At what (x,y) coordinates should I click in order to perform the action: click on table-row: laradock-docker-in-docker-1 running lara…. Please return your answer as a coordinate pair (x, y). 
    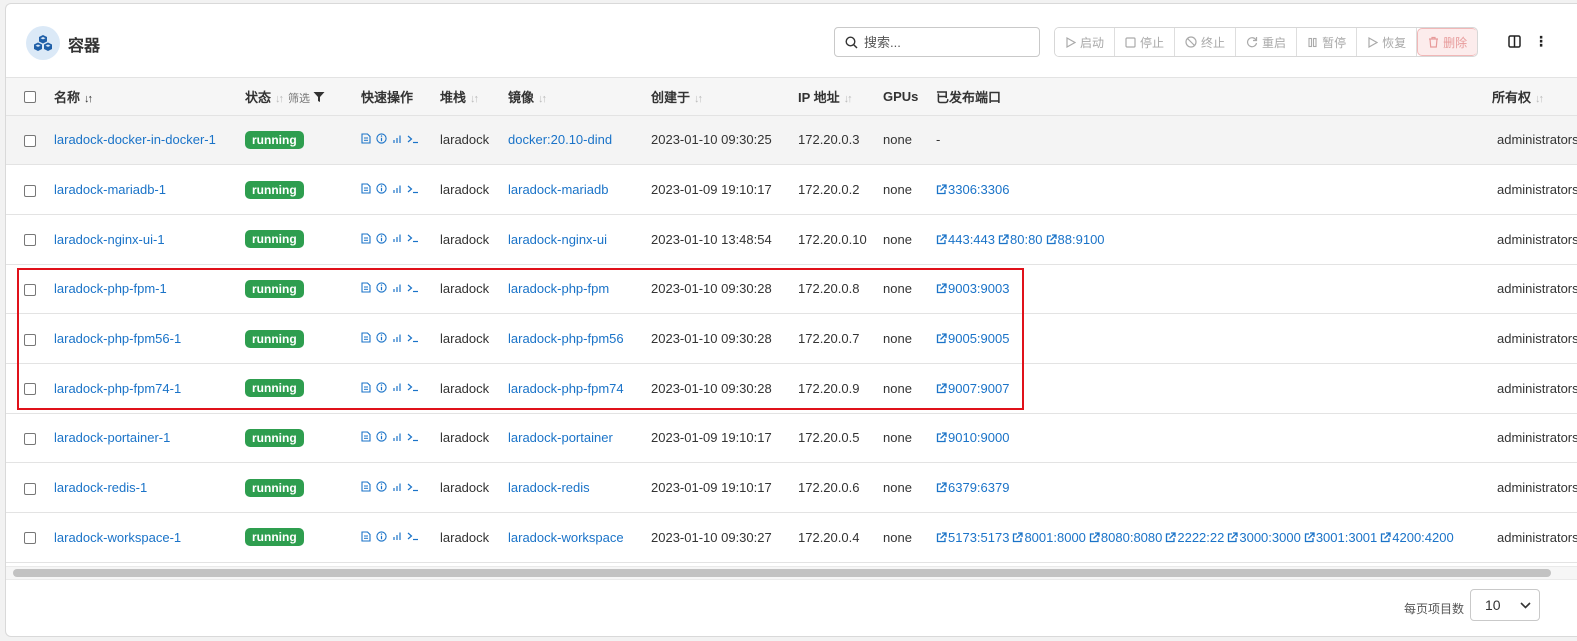
    Looking at the image, I should click on (791, 140).